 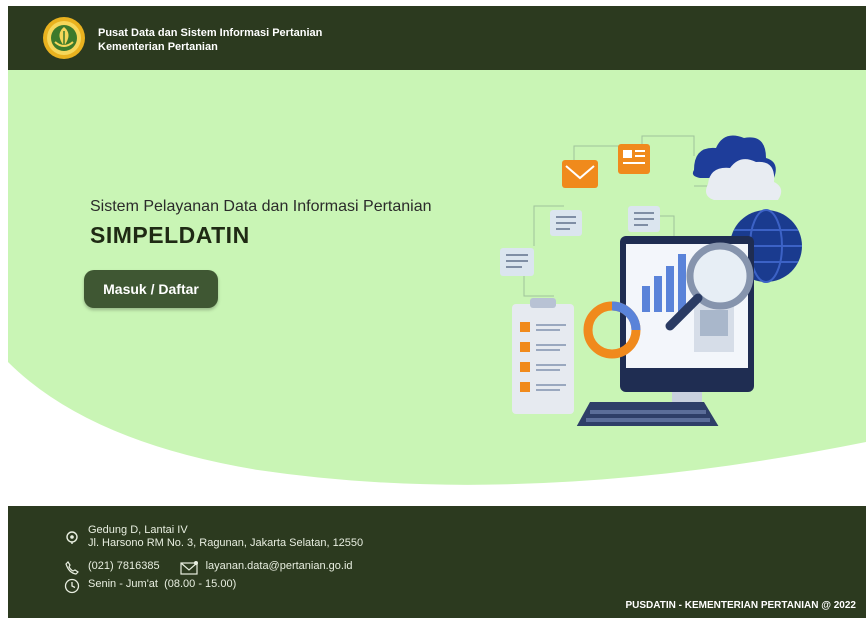 What do you see at coordinates (170, 235) in the screenshot?
I see `app-title: SIMPELDATIN` at bounding box center [170, 235].